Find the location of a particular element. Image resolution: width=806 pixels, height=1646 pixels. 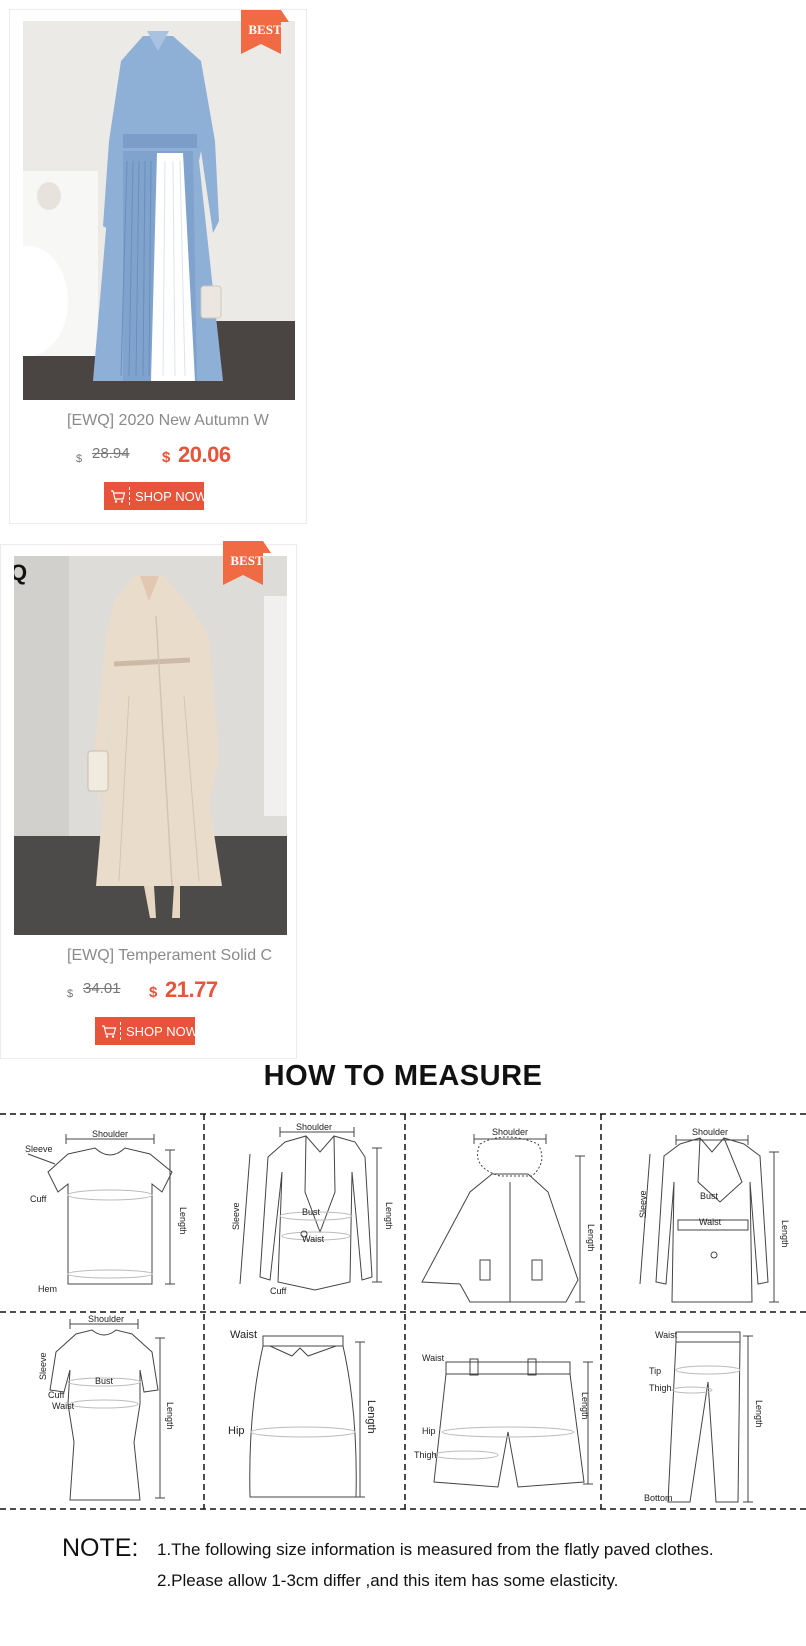

product-title: [EWQ] 2020 New Autumn W is located at coordinates (182, 421).